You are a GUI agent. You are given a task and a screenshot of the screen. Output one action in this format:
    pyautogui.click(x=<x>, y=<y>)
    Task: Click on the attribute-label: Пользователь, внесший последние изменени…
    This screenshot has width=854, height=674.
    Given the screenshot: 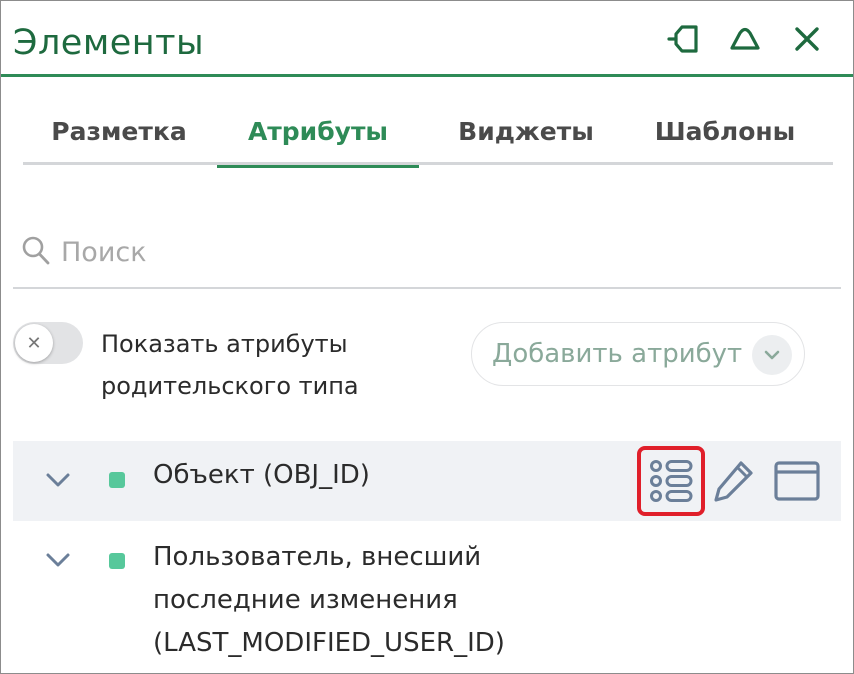 What is the action you would take?
    pyautogui.click(x=363, y=600)
    